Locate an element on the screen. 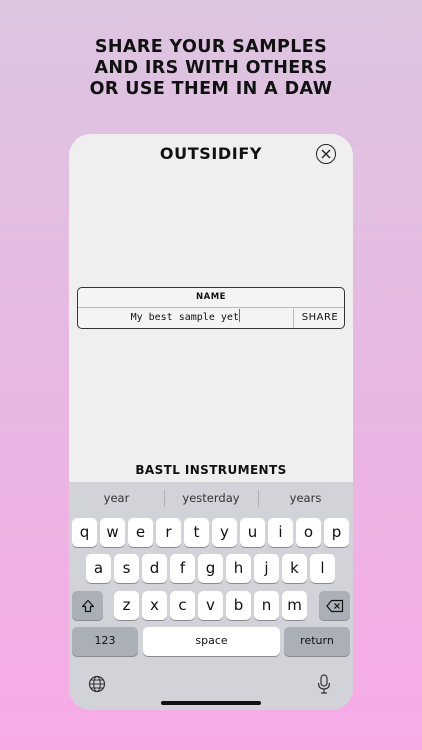  numbers-key: 123 is located at coordinates (105, 641).